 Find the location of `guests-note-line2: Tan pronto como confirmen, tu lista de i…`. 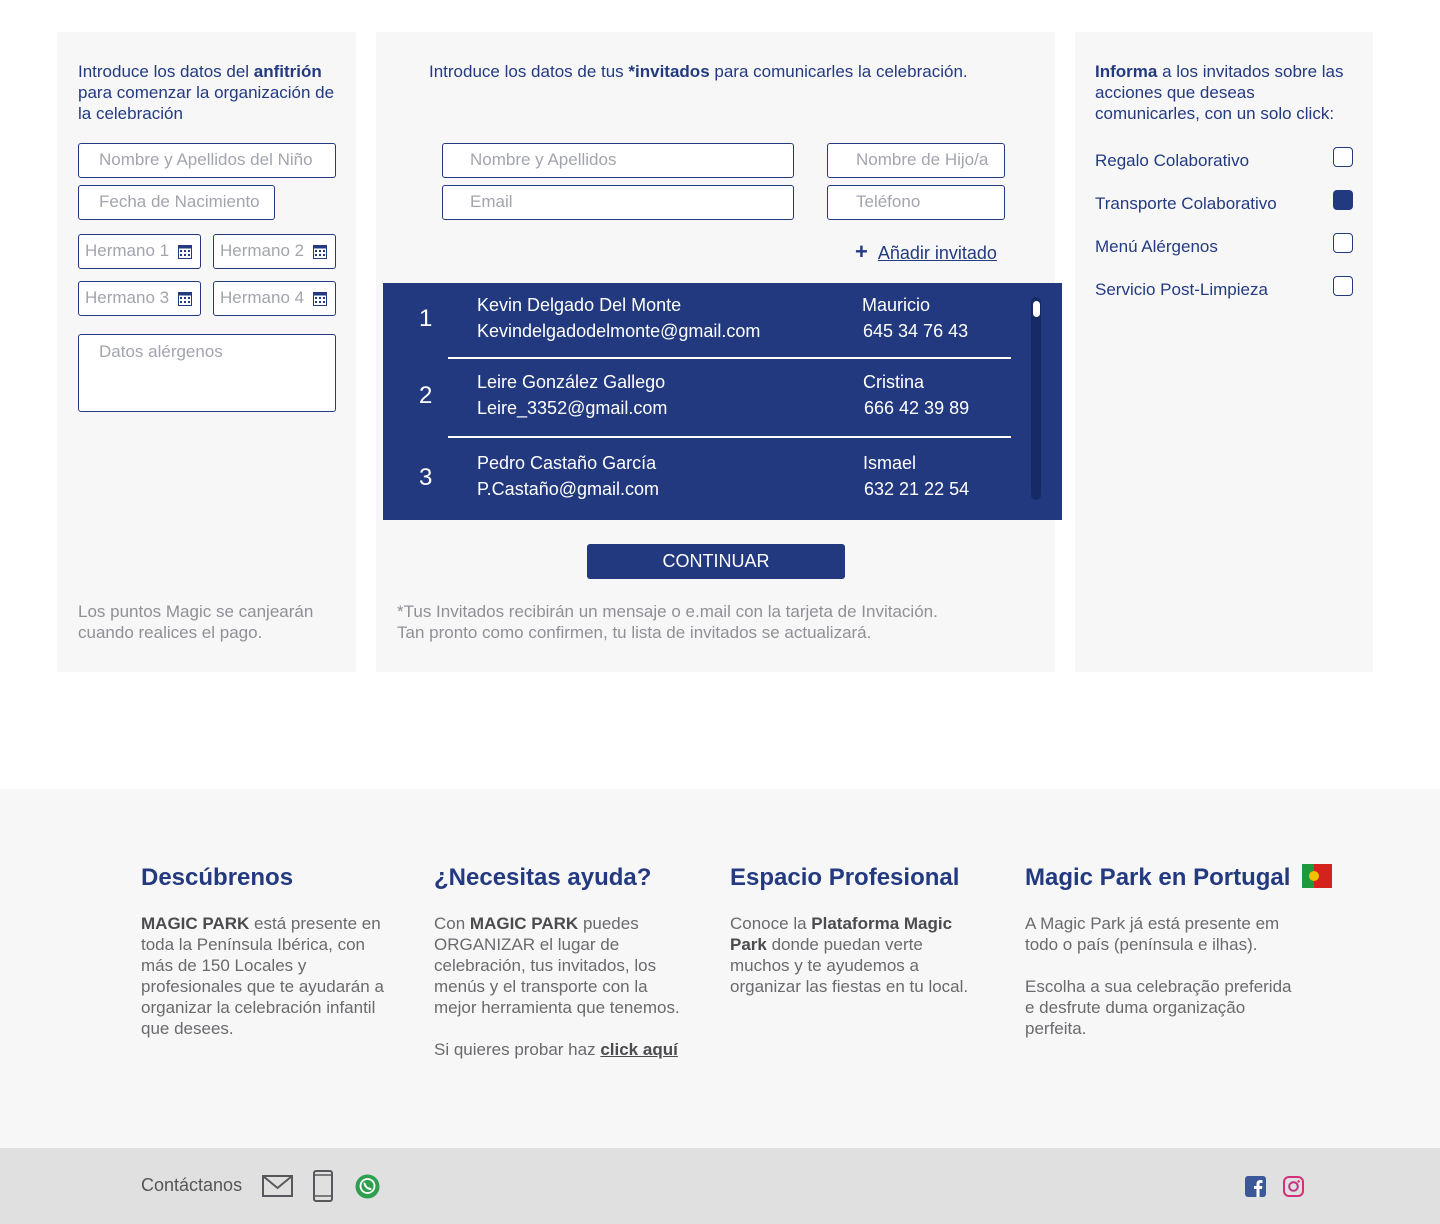

guests-note-line2: Tan pronto como confirmen, tu lista de i… is located at coordinates (634, 632).